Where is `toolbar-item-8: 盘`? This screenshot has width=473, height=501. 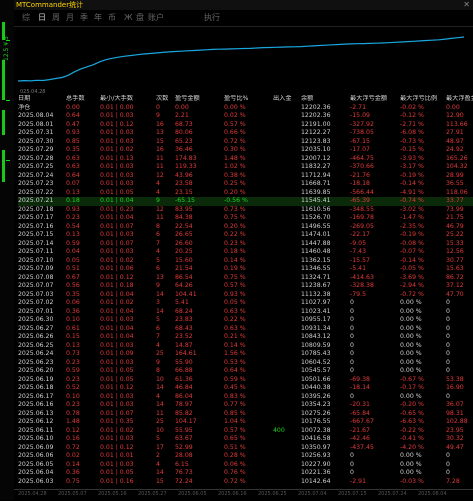
toolbar-item-8: 盘 is located at coordinates (140, 18).